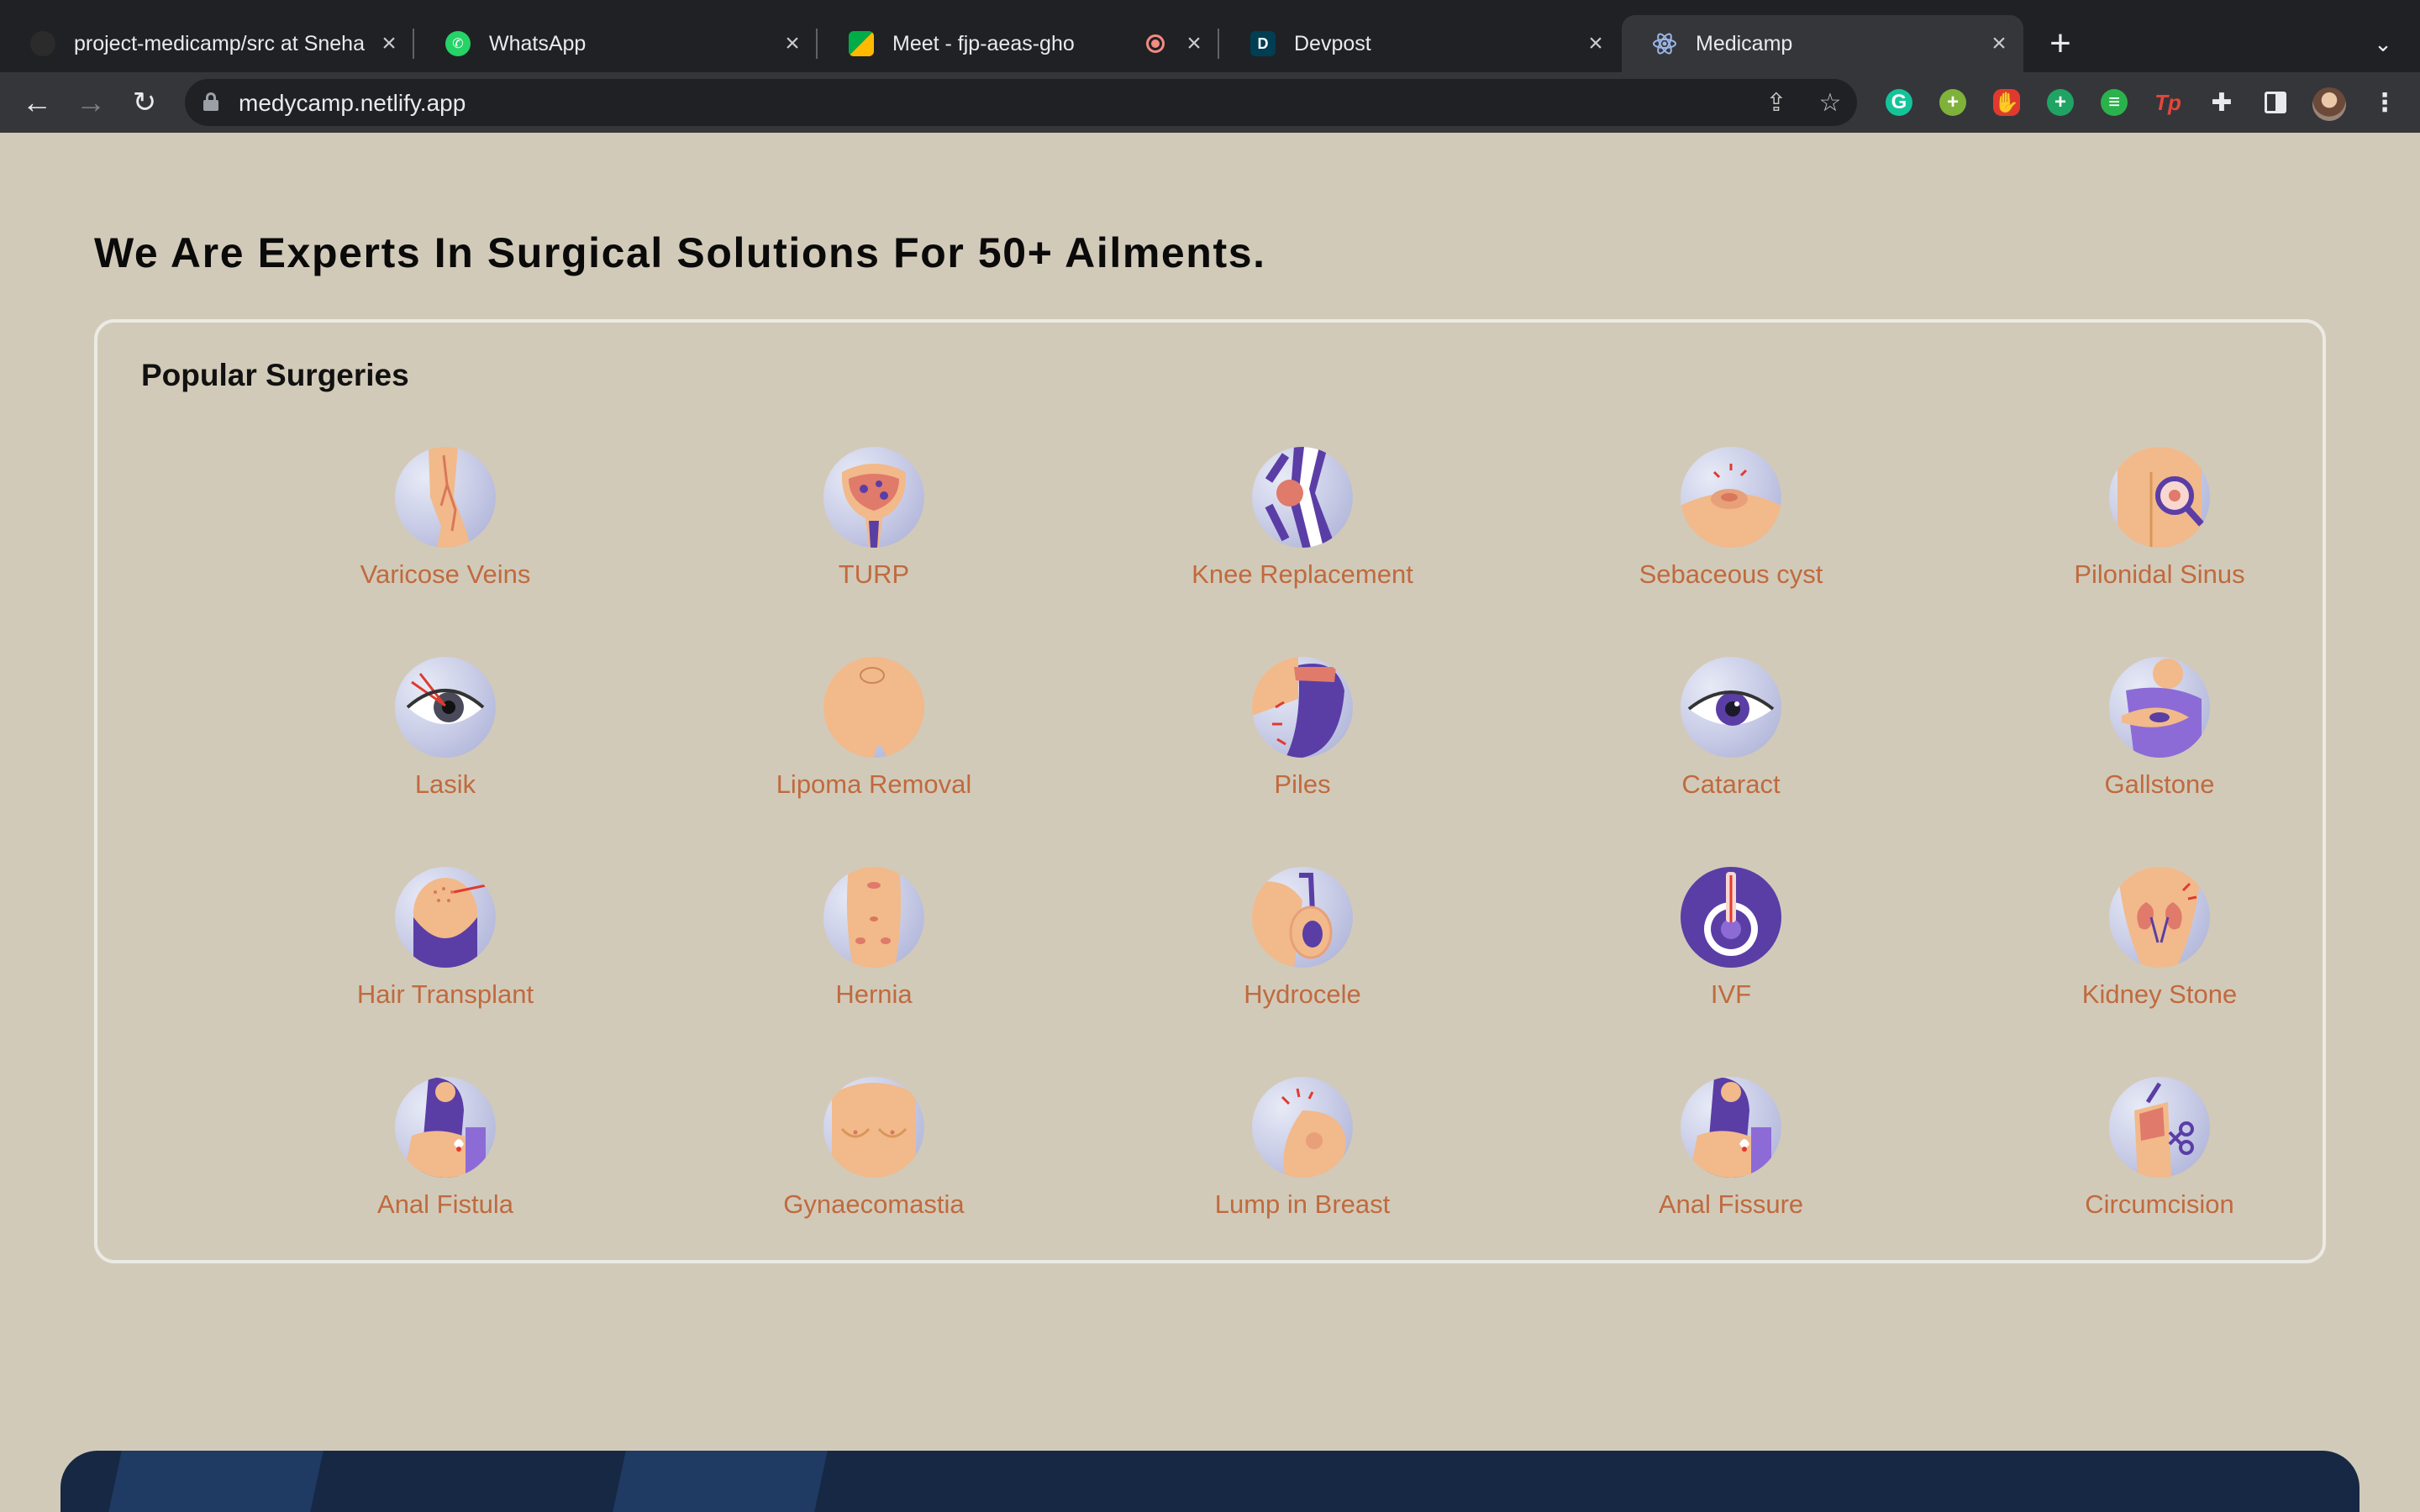 The height and width of the screenshot is (1512, 2420). I want to click on surgery-turp: TURP, so click(874, 531).